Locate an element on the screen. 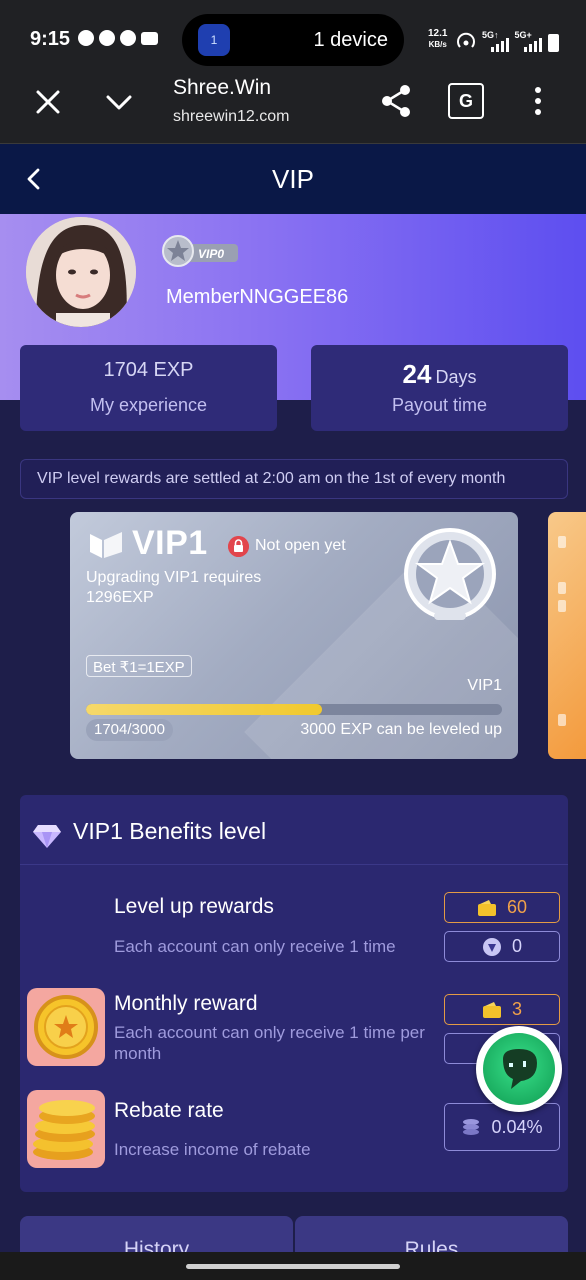 This screenshot has width=586, height=1280. benefit-reward-pill: 60 is located at coordinates (502, 907).